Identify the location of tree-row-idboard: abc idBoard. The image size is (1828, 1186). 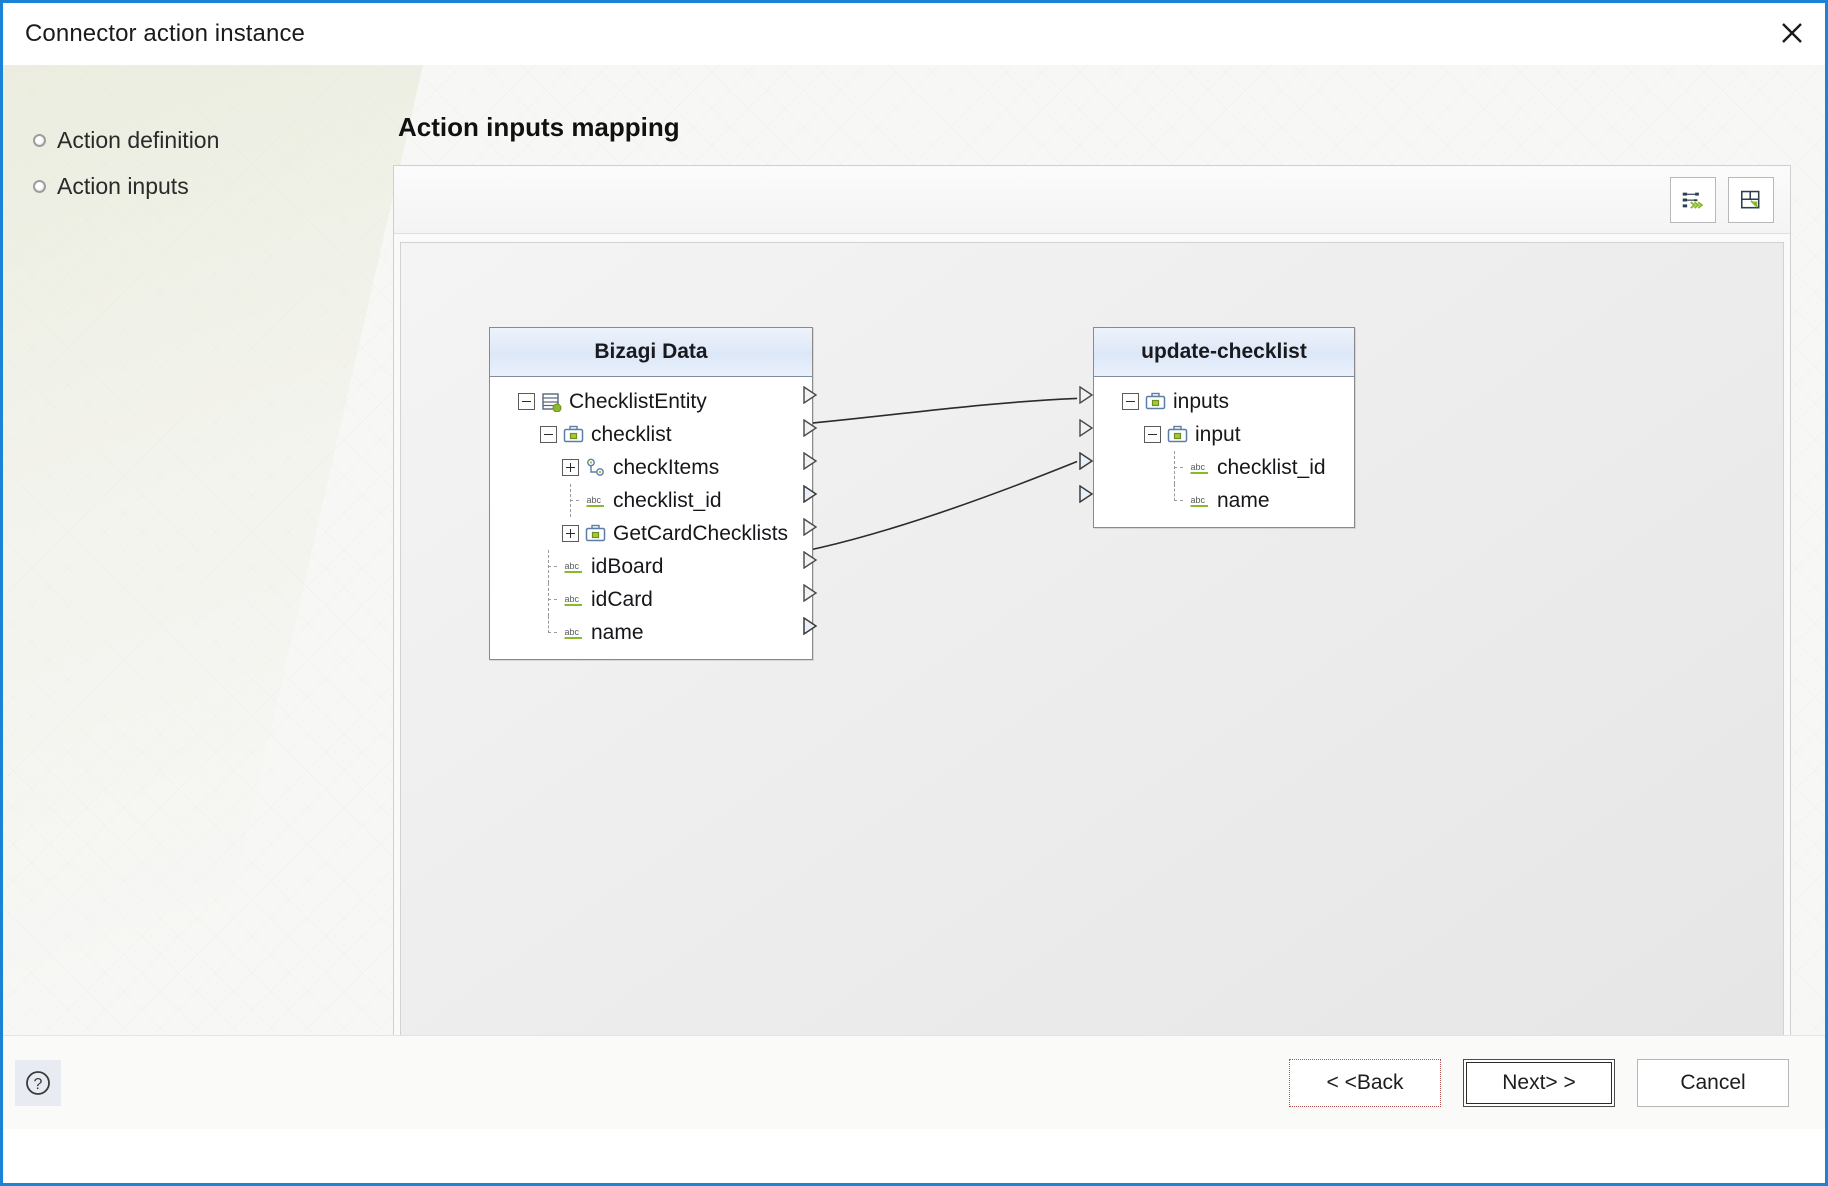
(651, 566).